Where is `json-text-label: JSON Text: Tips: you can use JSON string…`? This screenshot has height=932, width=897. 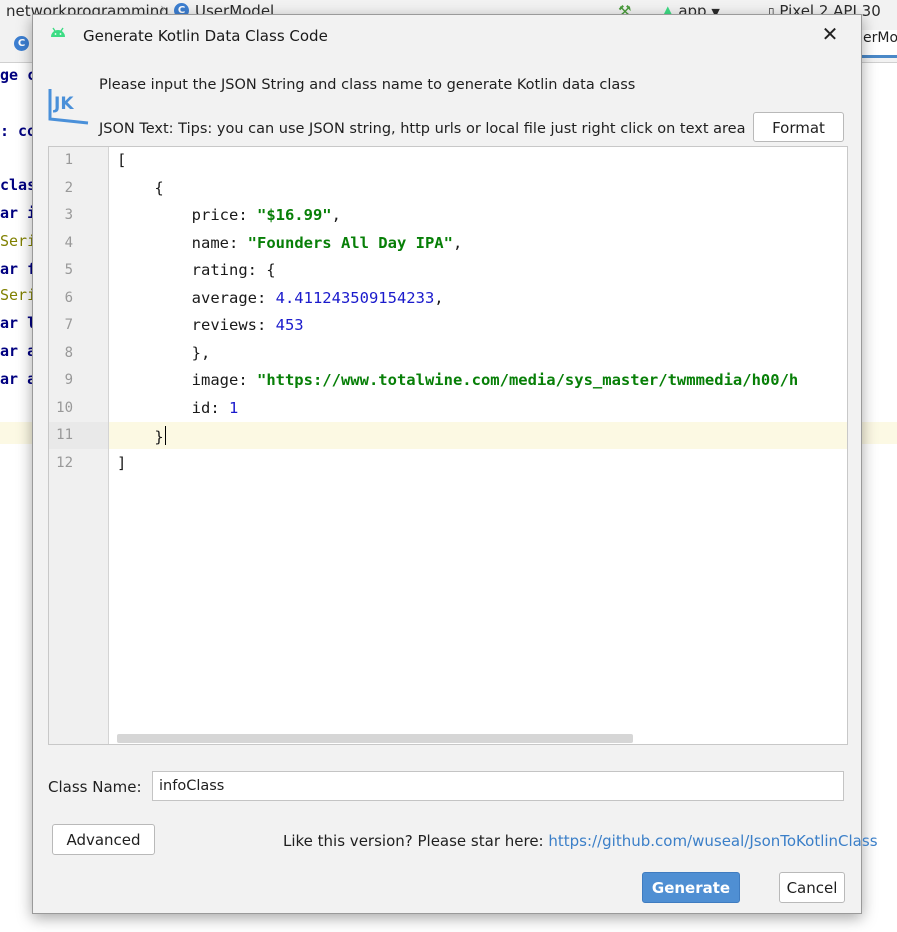 json-text-label: JSON Text: Tips: you can use JSON string… is located at coordinates (422, 129).